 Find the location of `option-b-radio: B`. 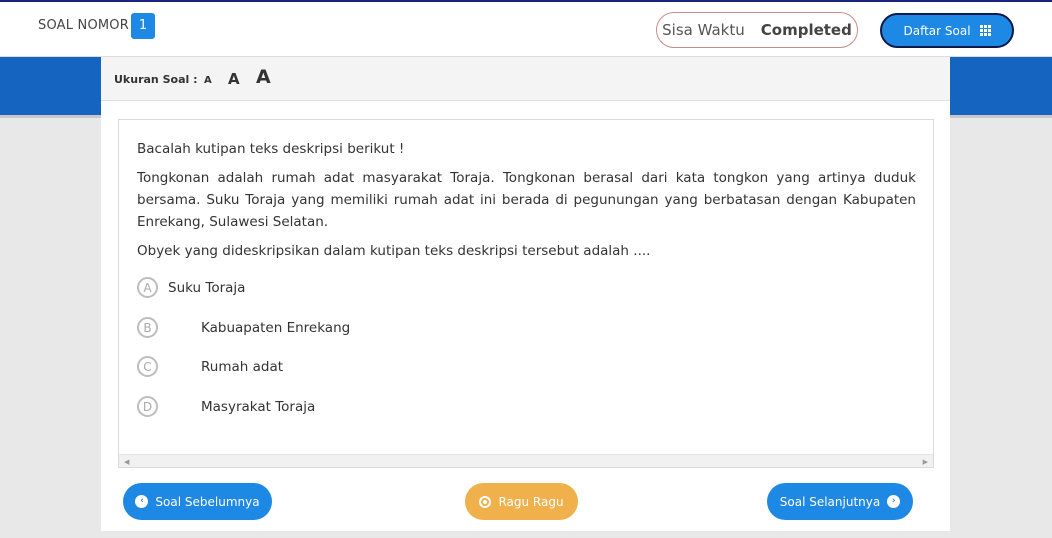

option-b-radio: B is located at coordinates (147, 327).